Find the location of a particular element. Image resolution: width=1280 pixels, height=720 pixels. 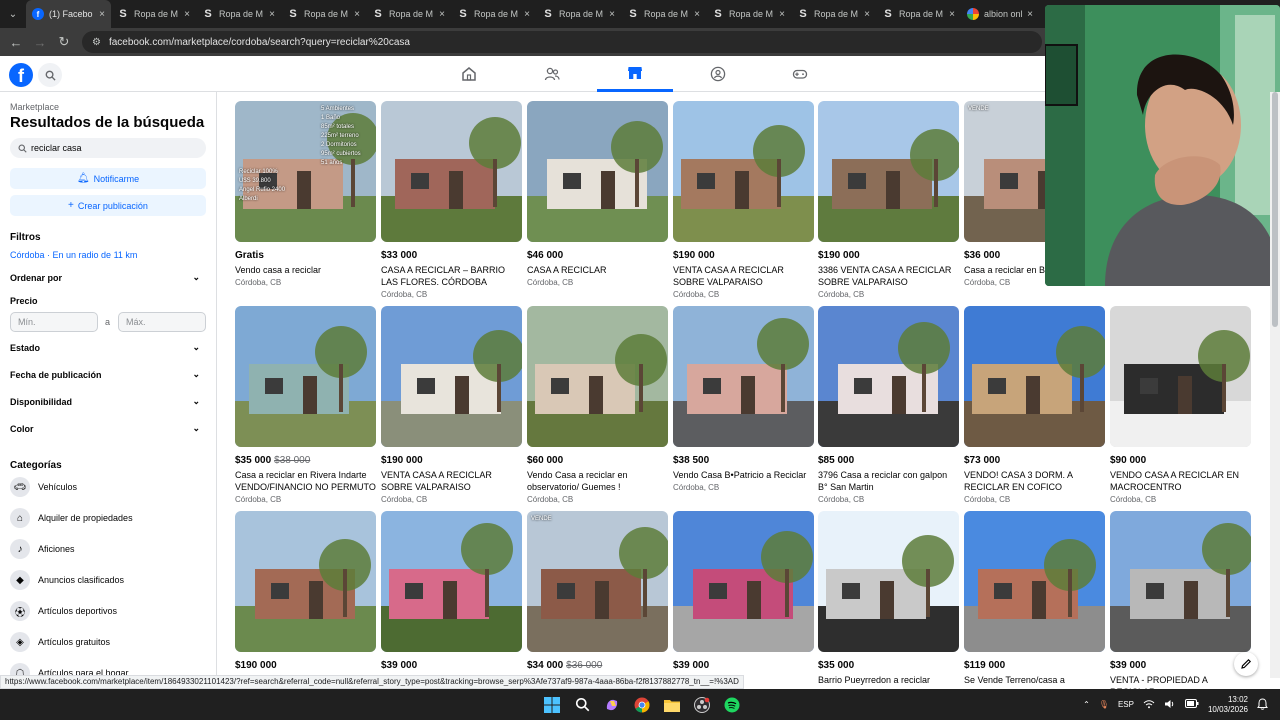

listing-card: $46 000 CASA A RECICLAR Córdoba, CB is located at coordinates (597, 201).